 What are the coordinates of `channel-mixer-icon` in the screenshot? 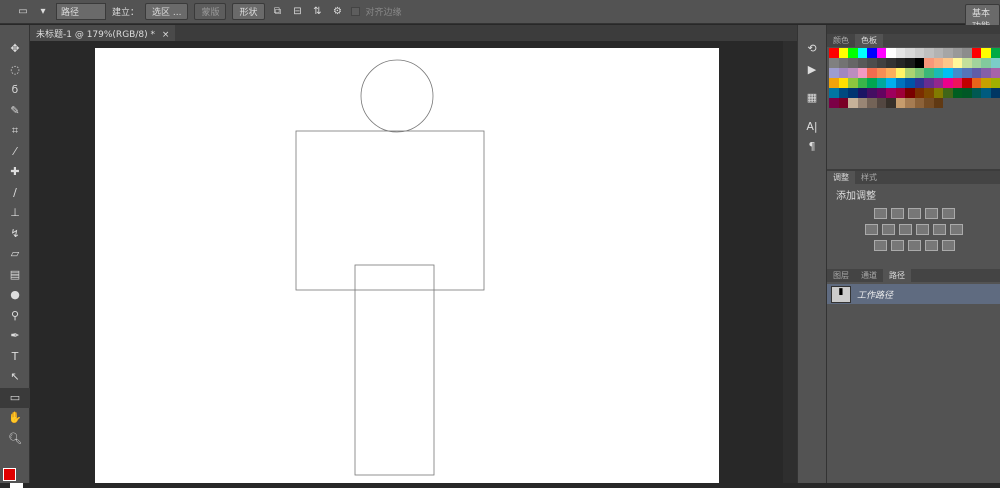 It's located at (939, 229).